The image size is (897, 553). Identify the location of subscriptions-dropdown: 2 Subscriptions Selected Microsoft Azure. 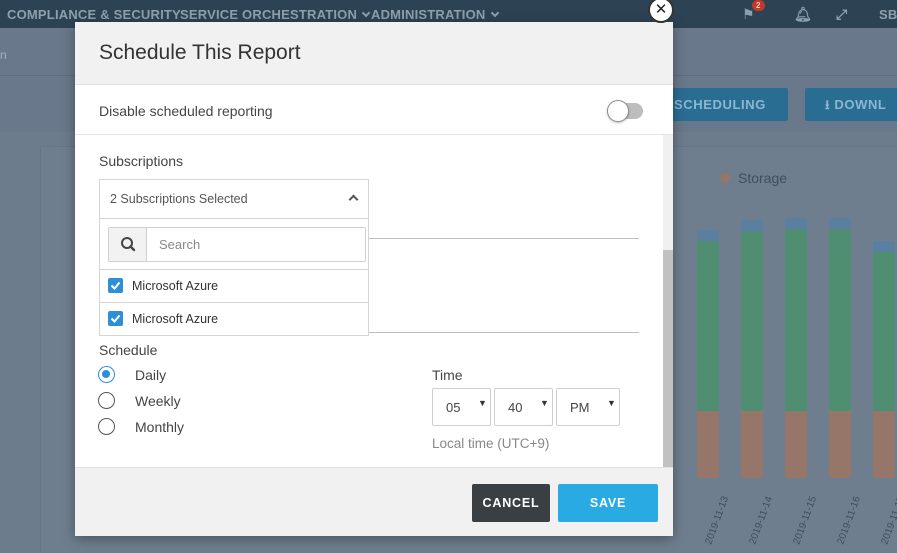
(234, 257).